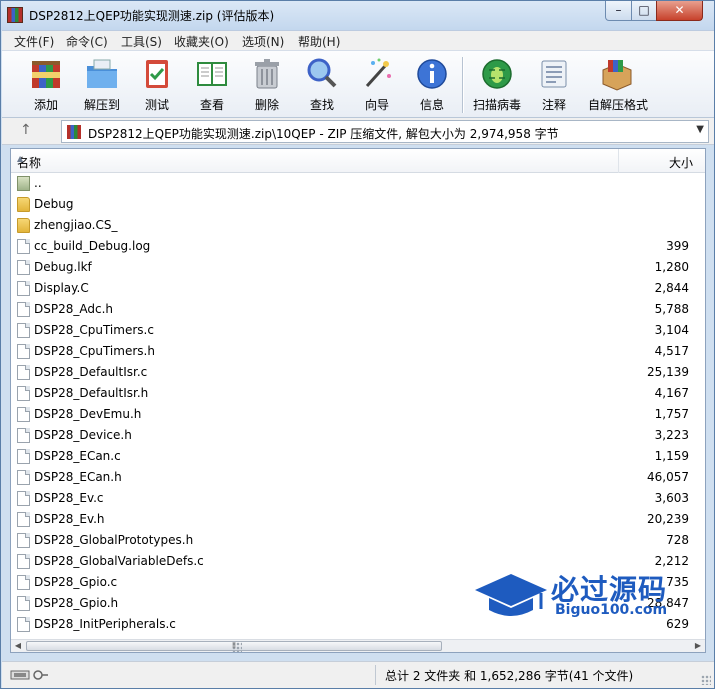  I want to click on scroll-right-icon: ▶, so click(698, 646).